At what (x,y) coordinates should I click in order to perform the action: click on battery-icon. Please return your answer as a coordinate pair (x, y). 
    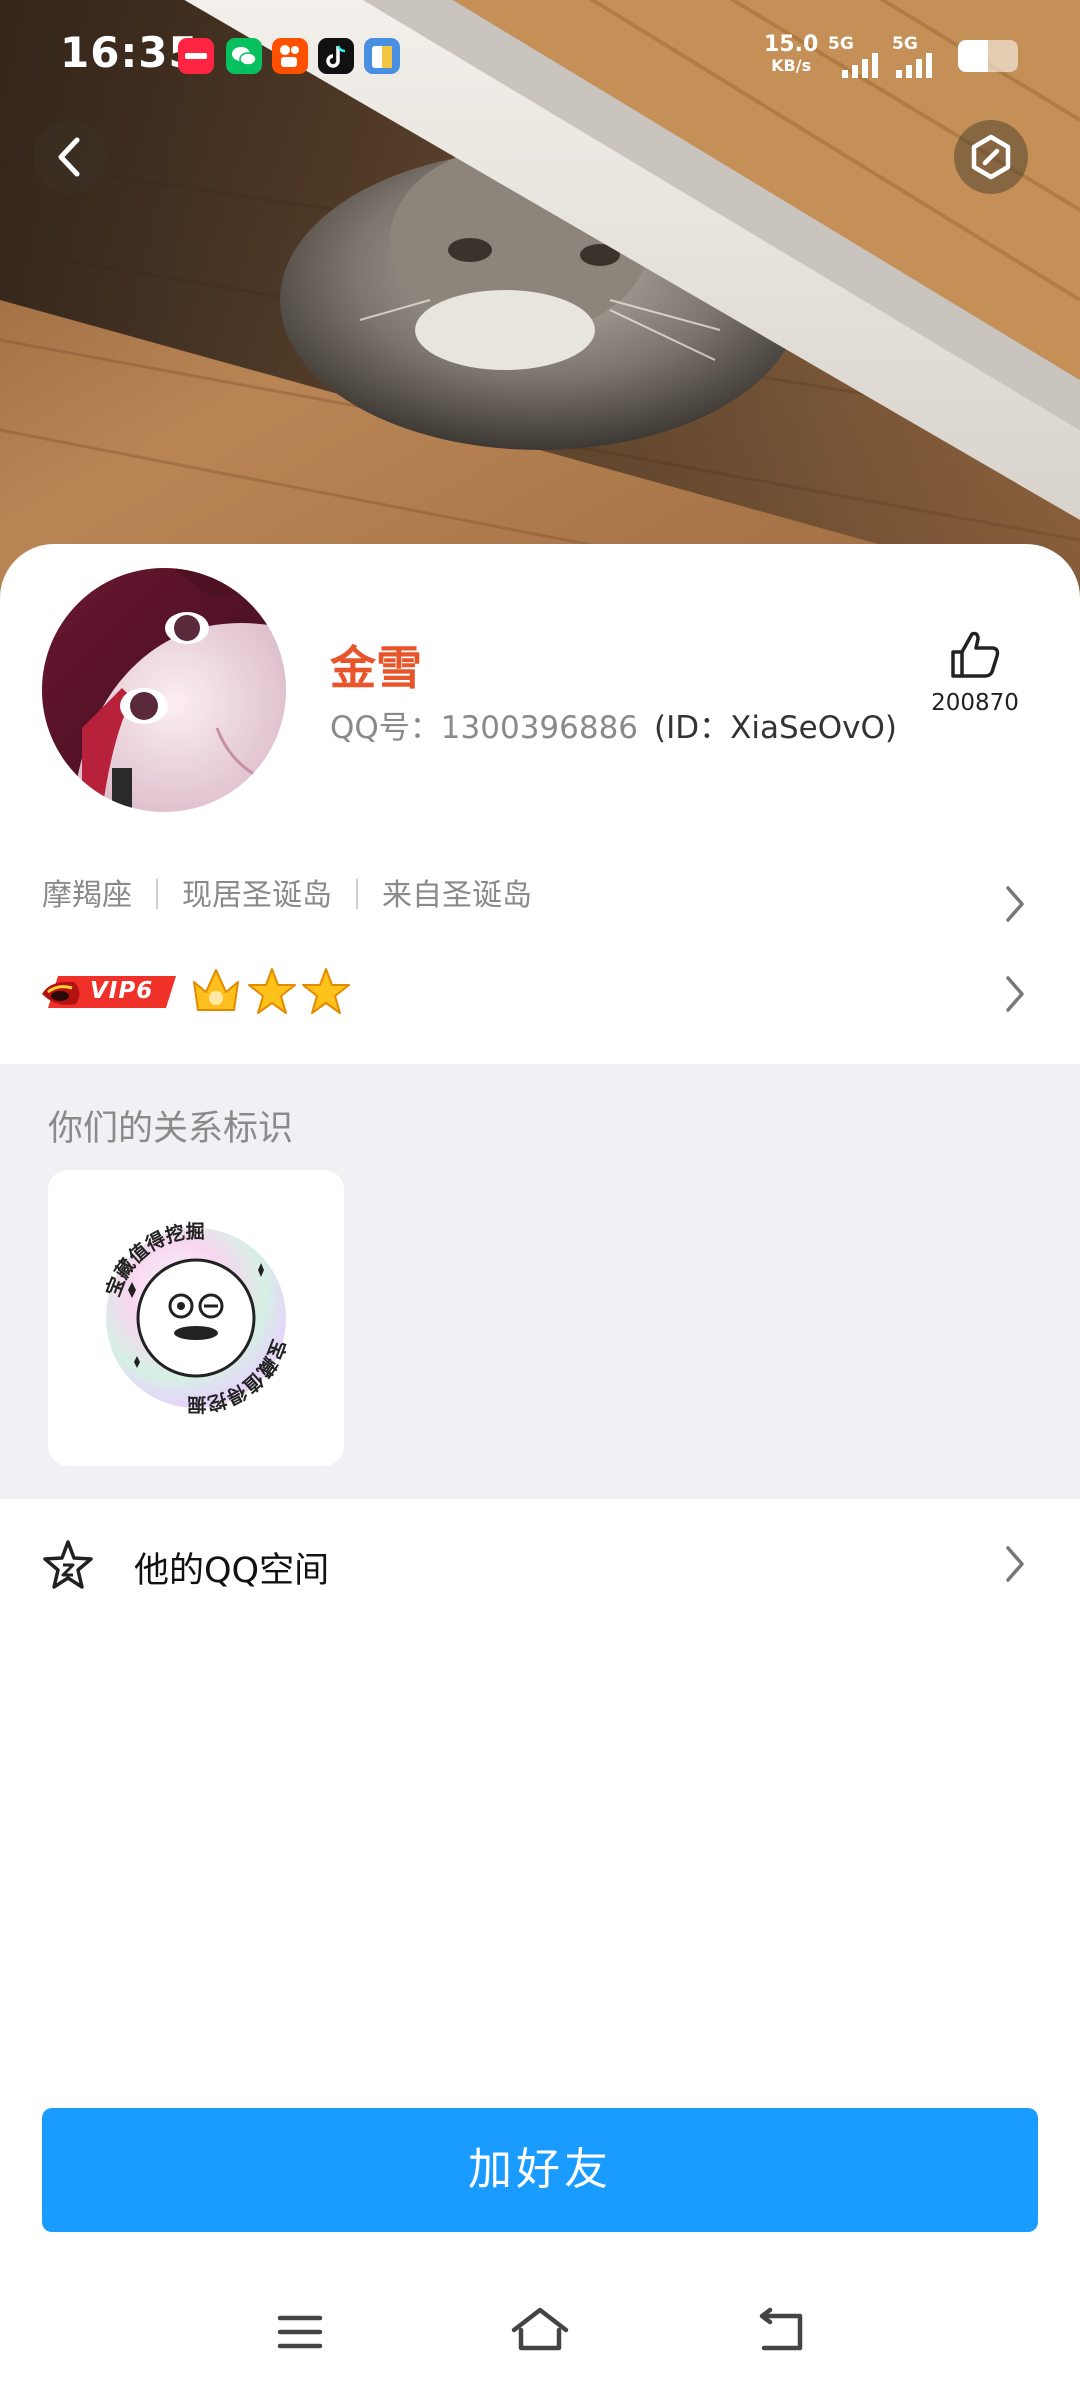
    Looking at the image, I should click on (988, 56).